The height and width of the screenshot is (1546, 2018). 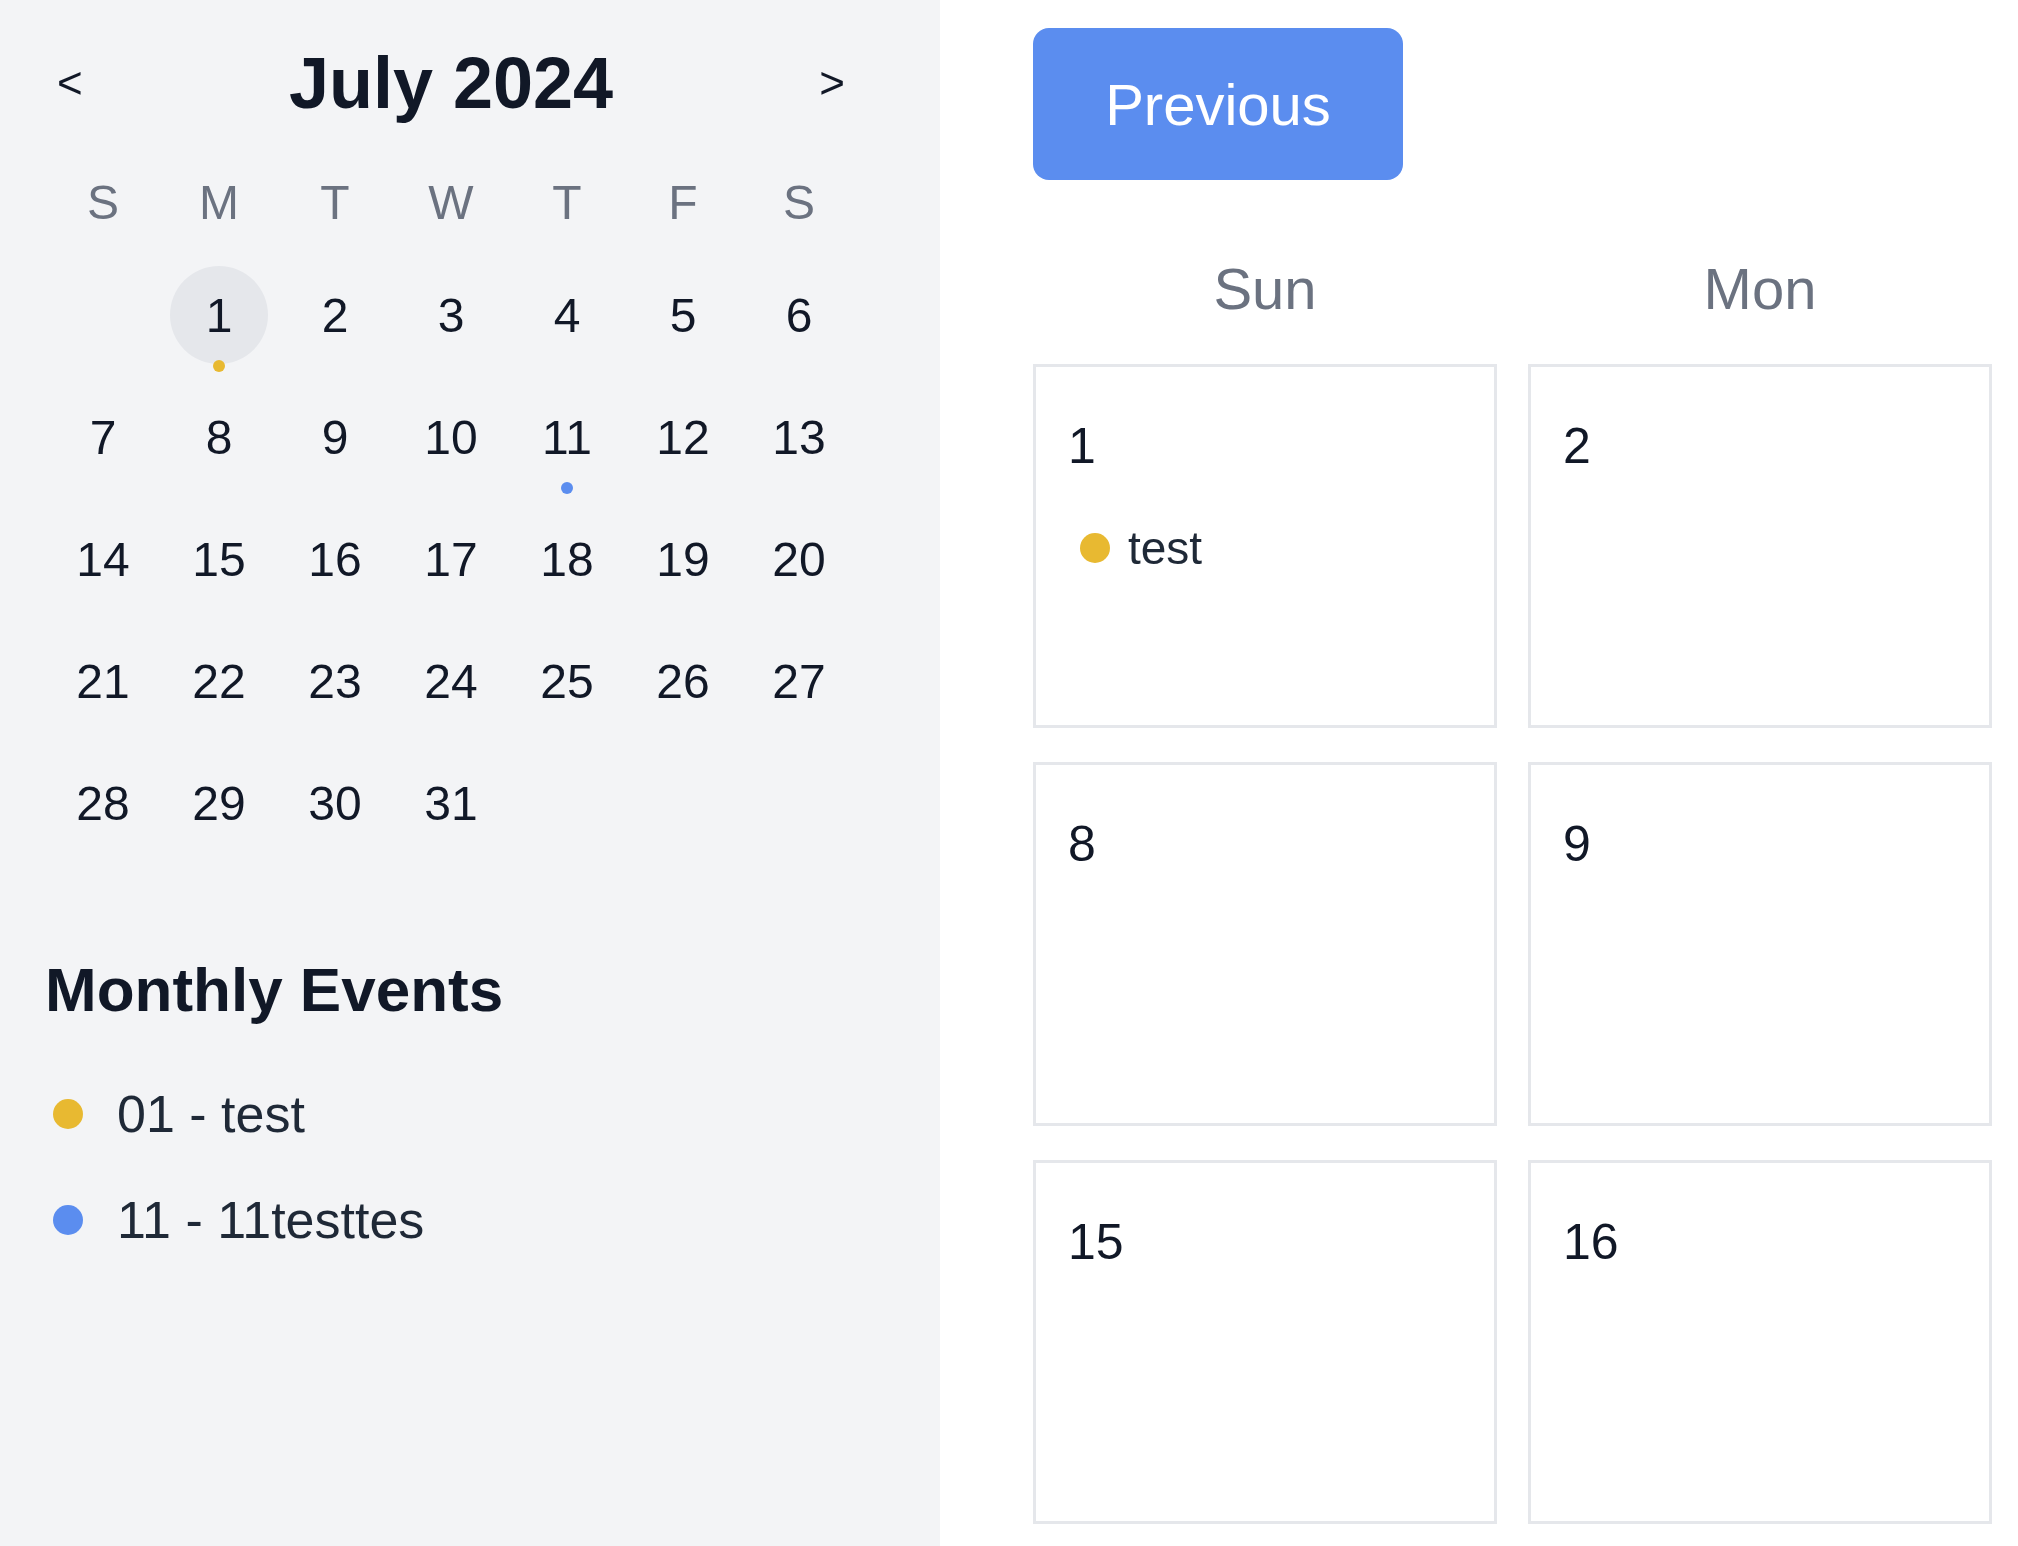 I want to click on calendar-day: 28, so click(x=103, y=803).